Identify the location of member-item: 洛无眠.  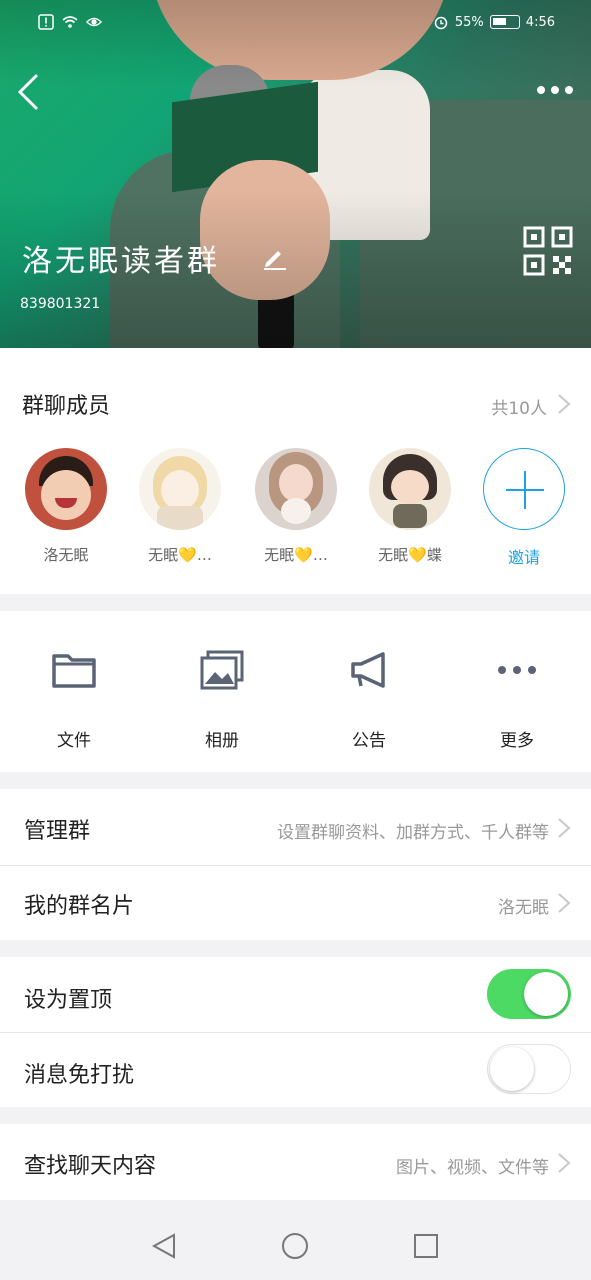
(66, 506).